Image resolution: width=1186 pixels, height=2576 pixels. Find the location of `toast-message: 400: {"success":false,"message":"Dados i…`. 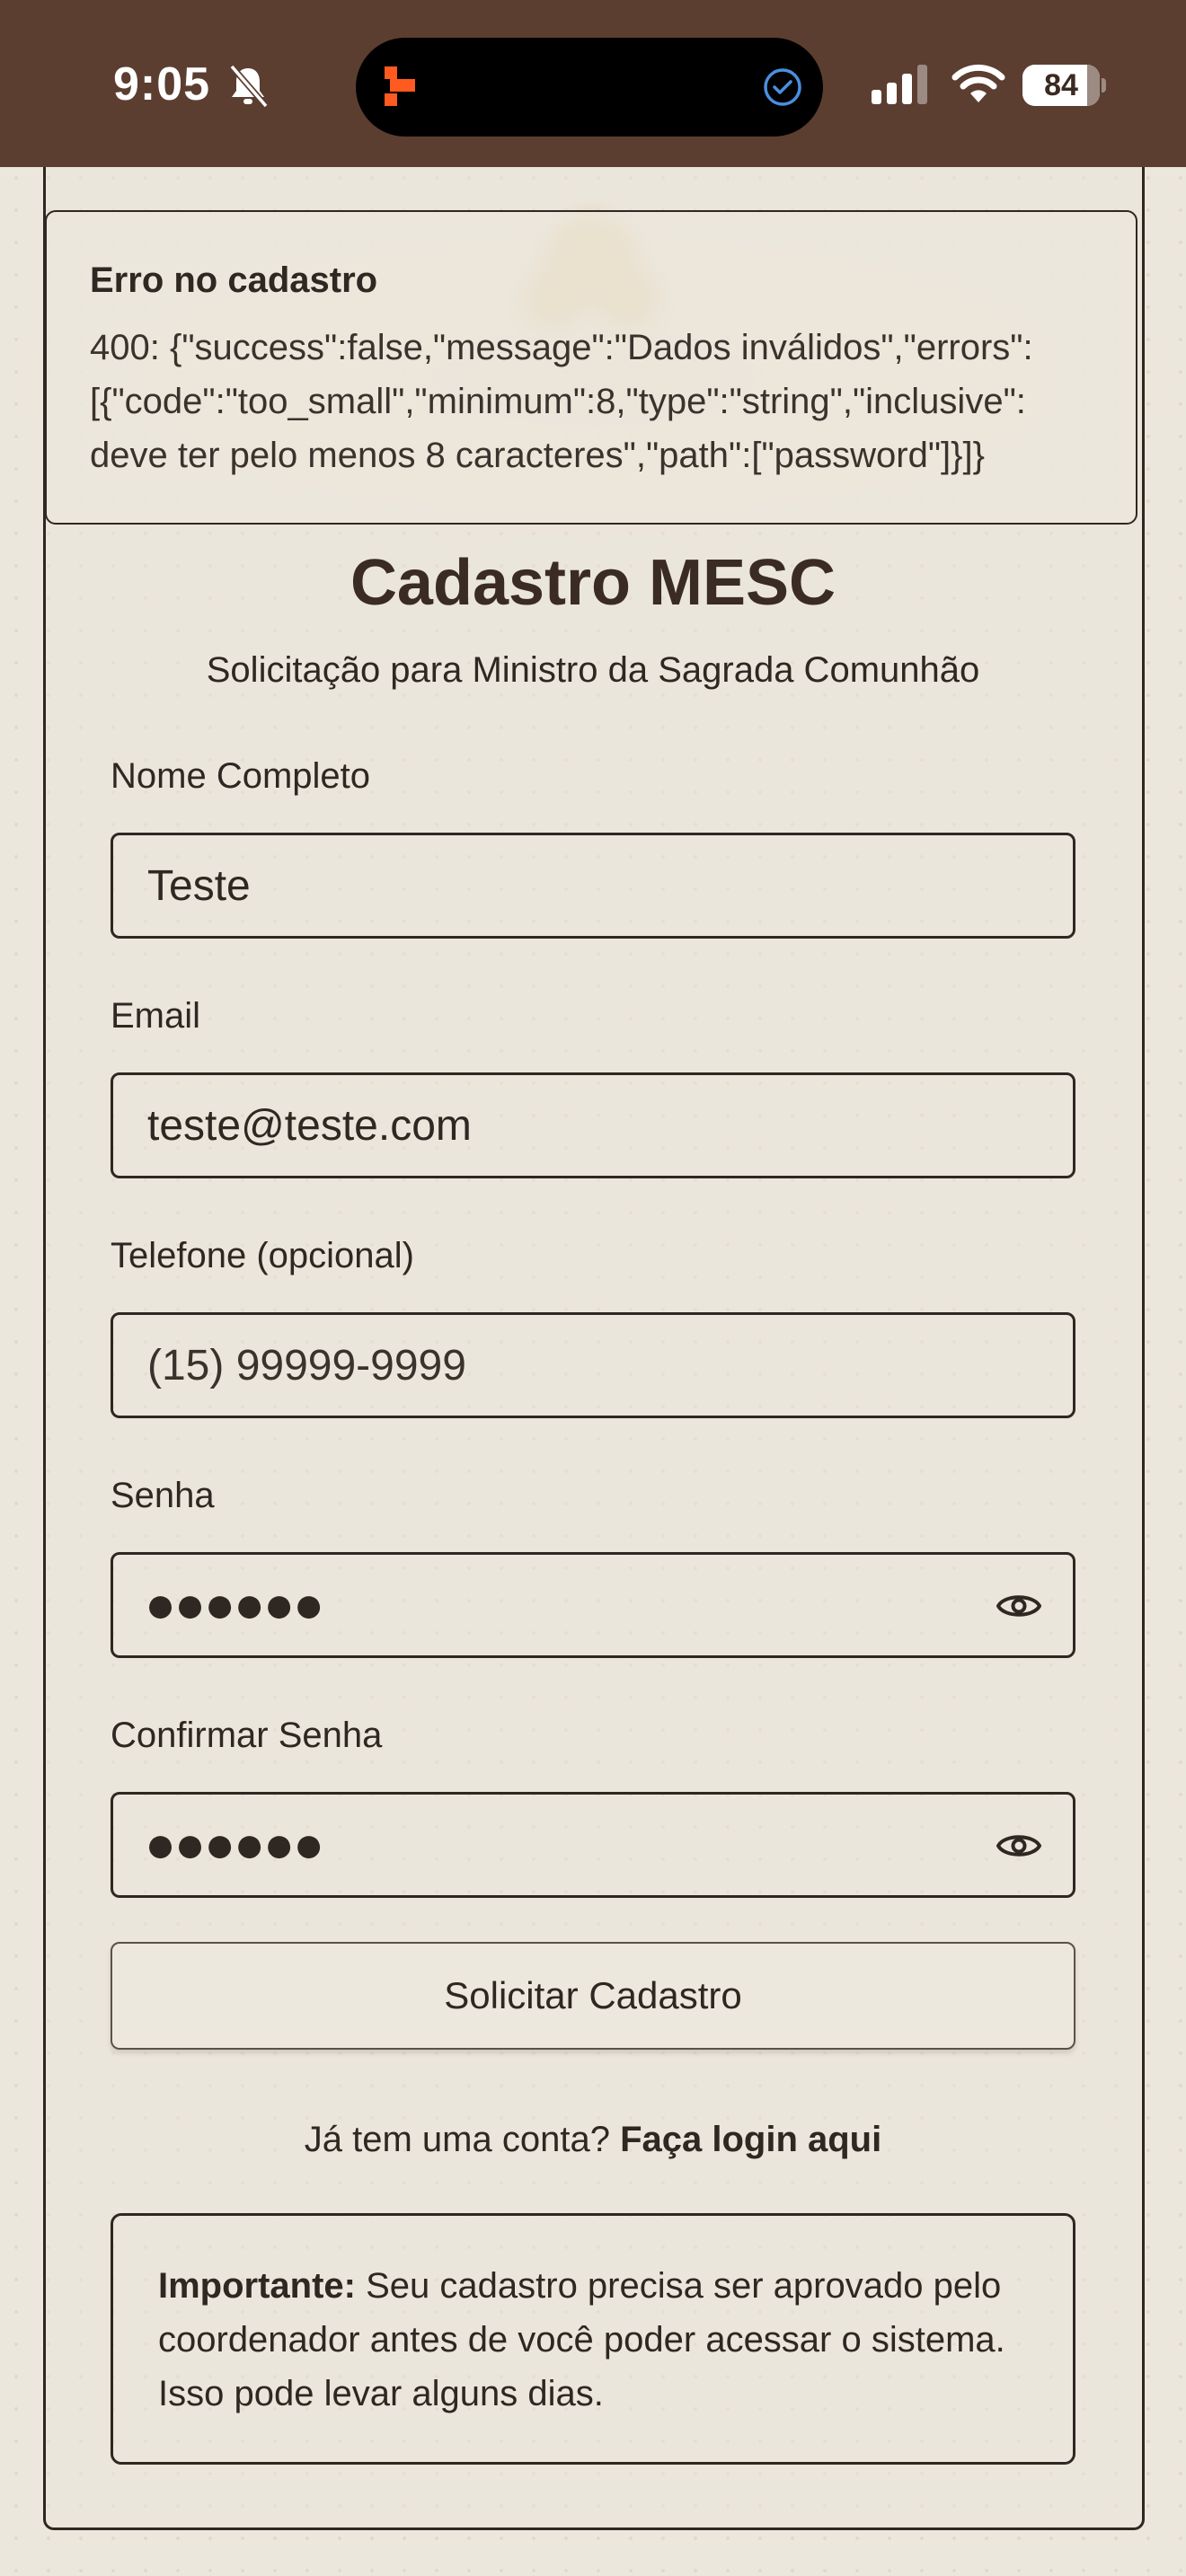

toast-message: 400: {"success":false,"message":"Dados i… is located at coordinates (561, 401).